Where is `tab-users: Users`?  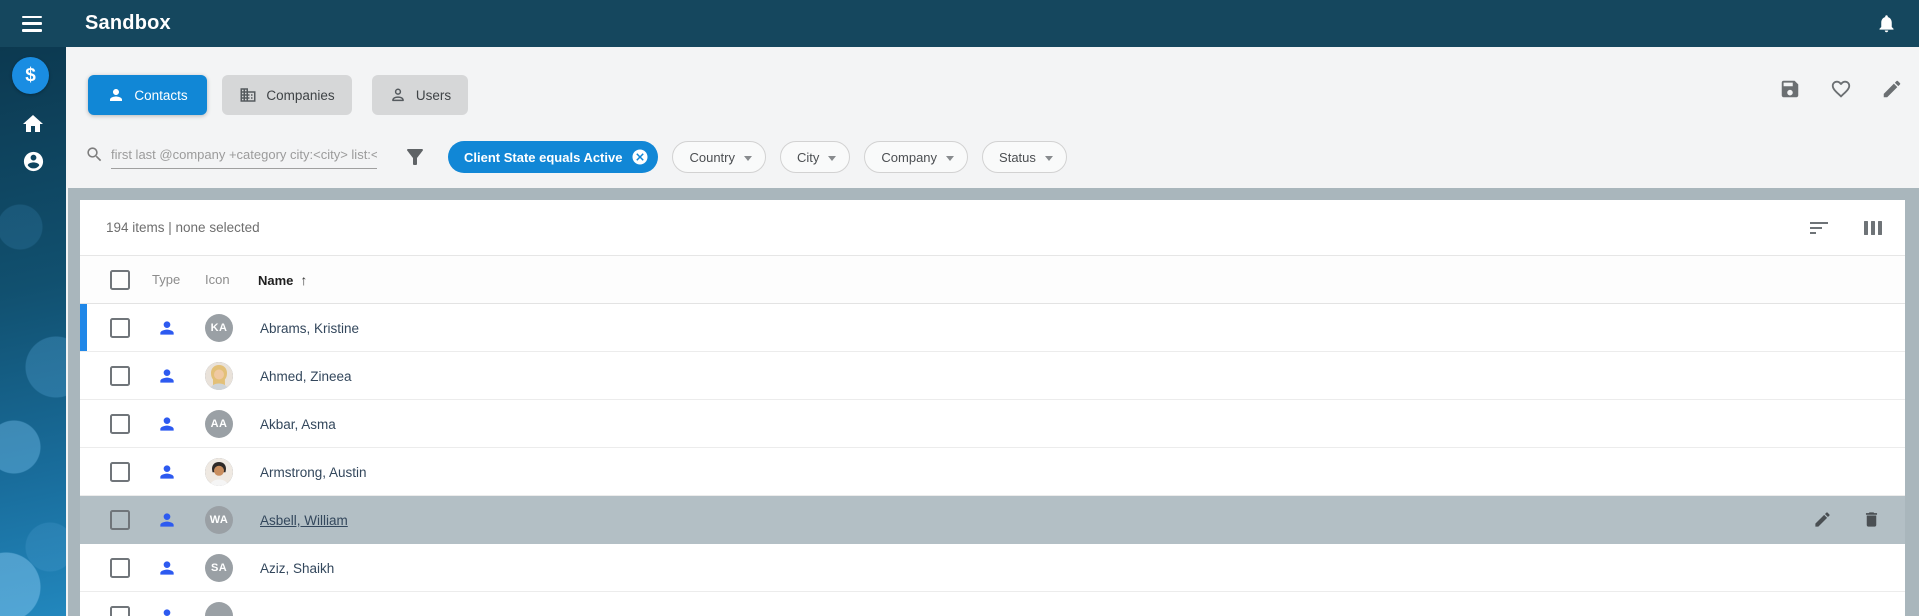 tab-users: Users is located at coordinates (420, 95).